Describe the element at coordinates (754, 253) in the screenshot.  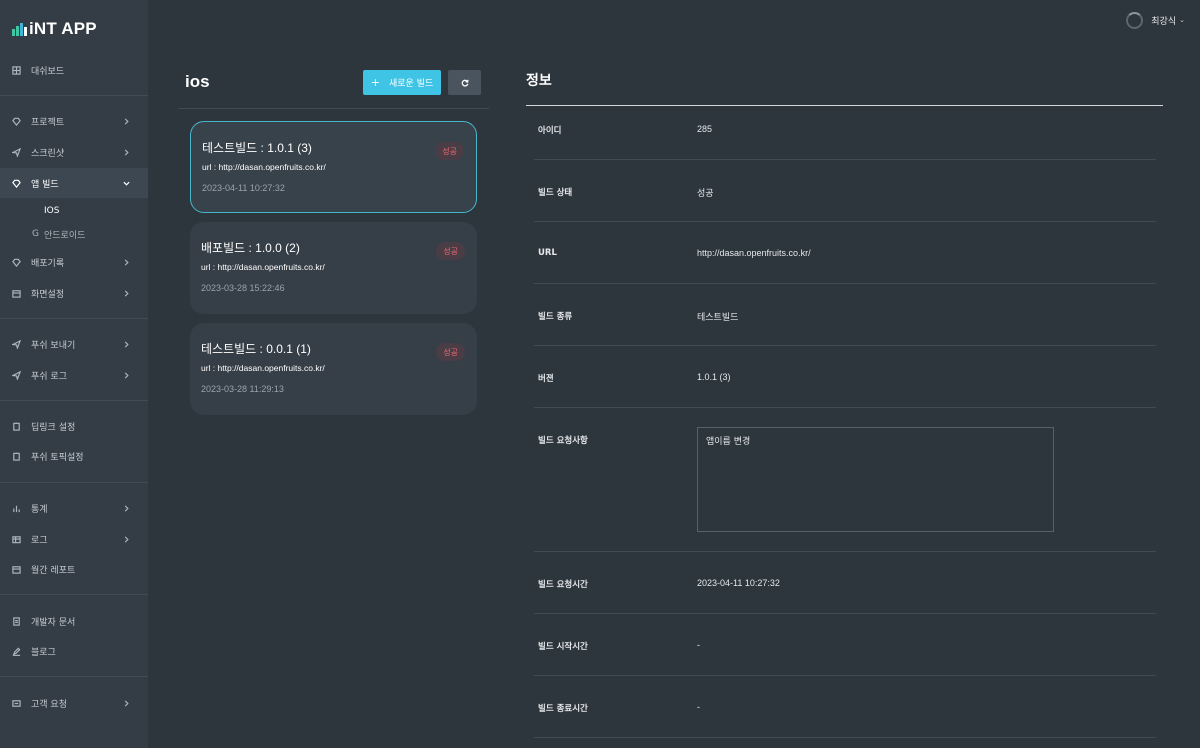
I see `info-value: http://dasan.openfruits.co.kr/` at that location.